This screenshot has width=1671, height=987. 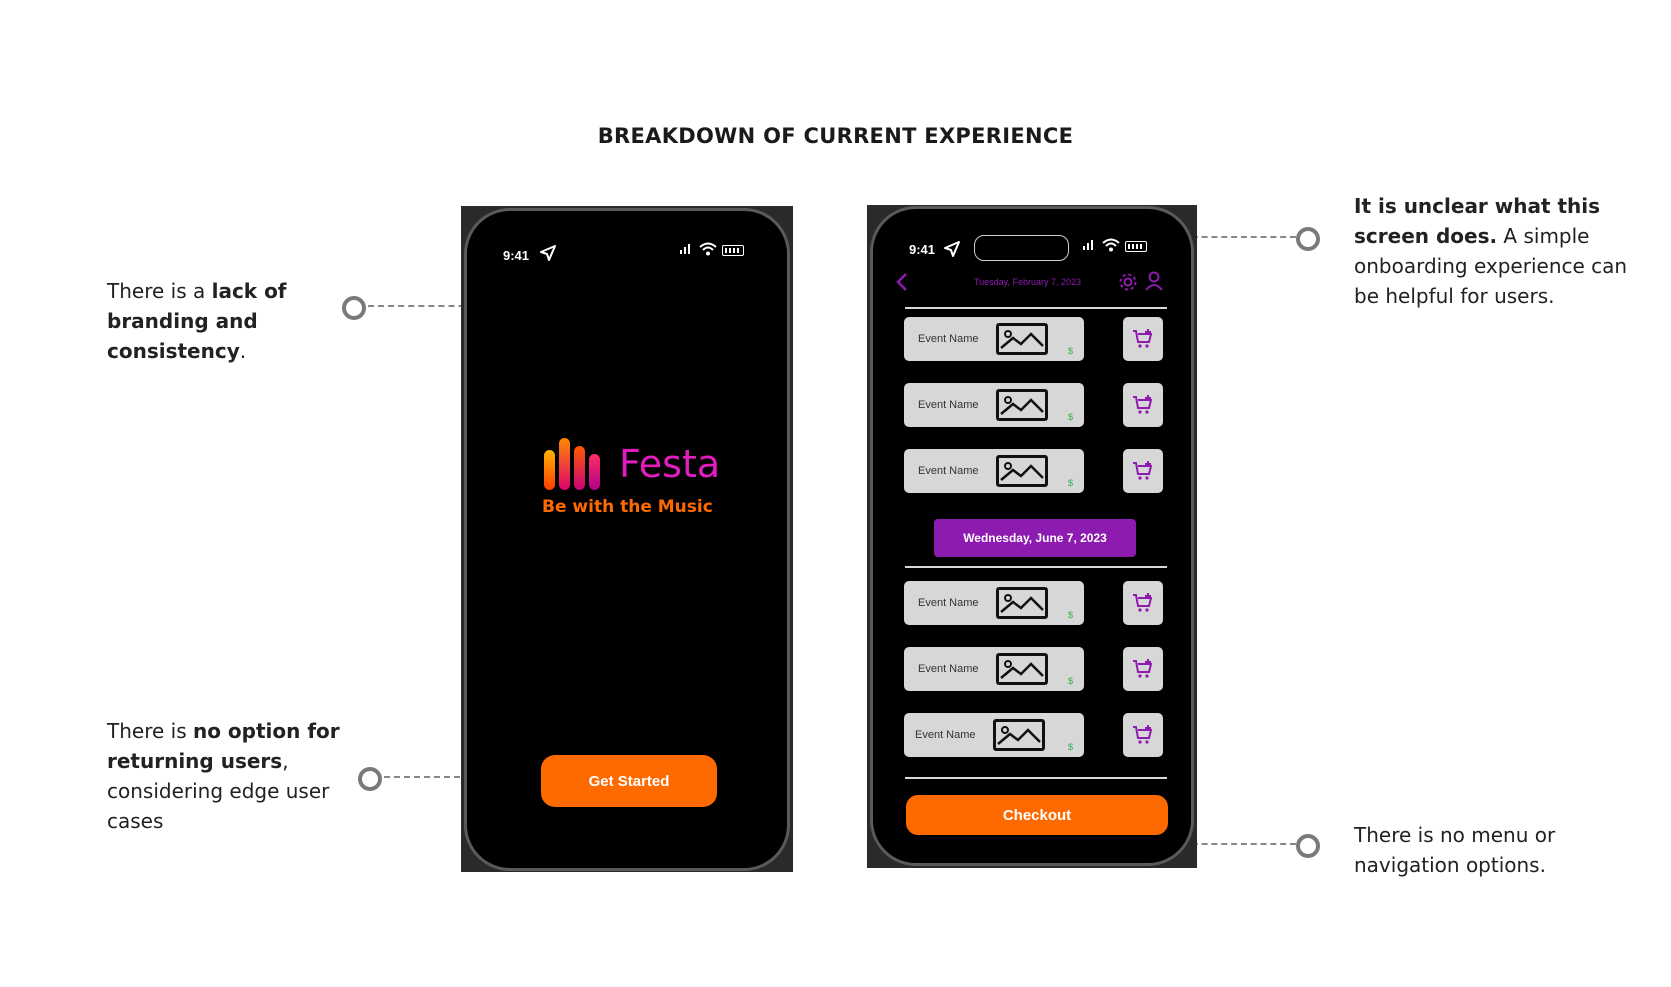 What do you see at coordinates (902, 284) in the screenshot?
I see `back-chevron-icon` at bounding box center [902, 284].